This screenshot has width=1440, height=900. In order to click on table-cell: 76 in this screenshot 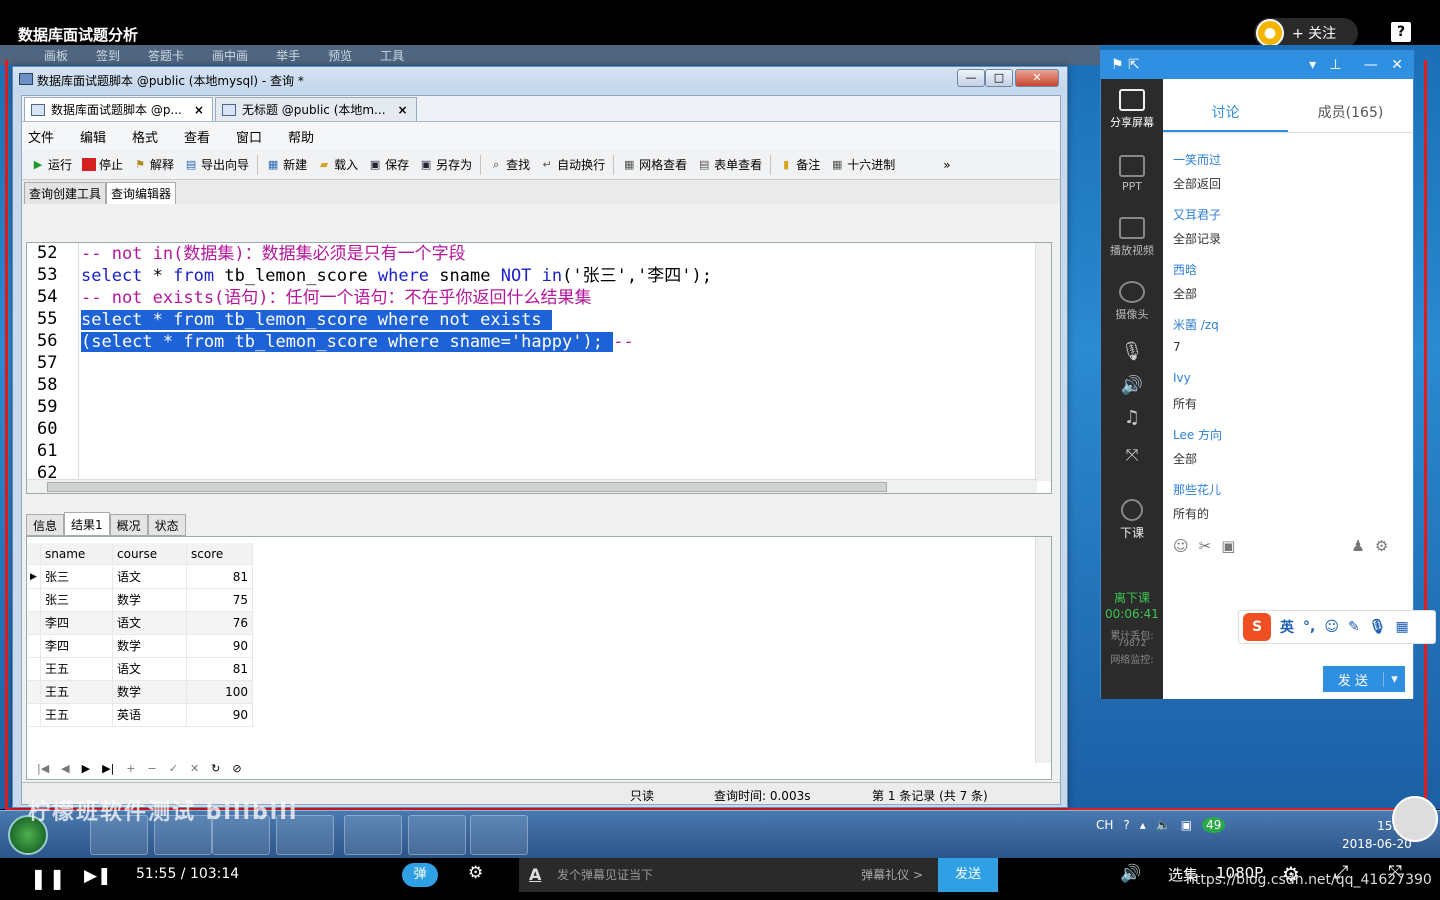, I will do `click(220, 623)`.